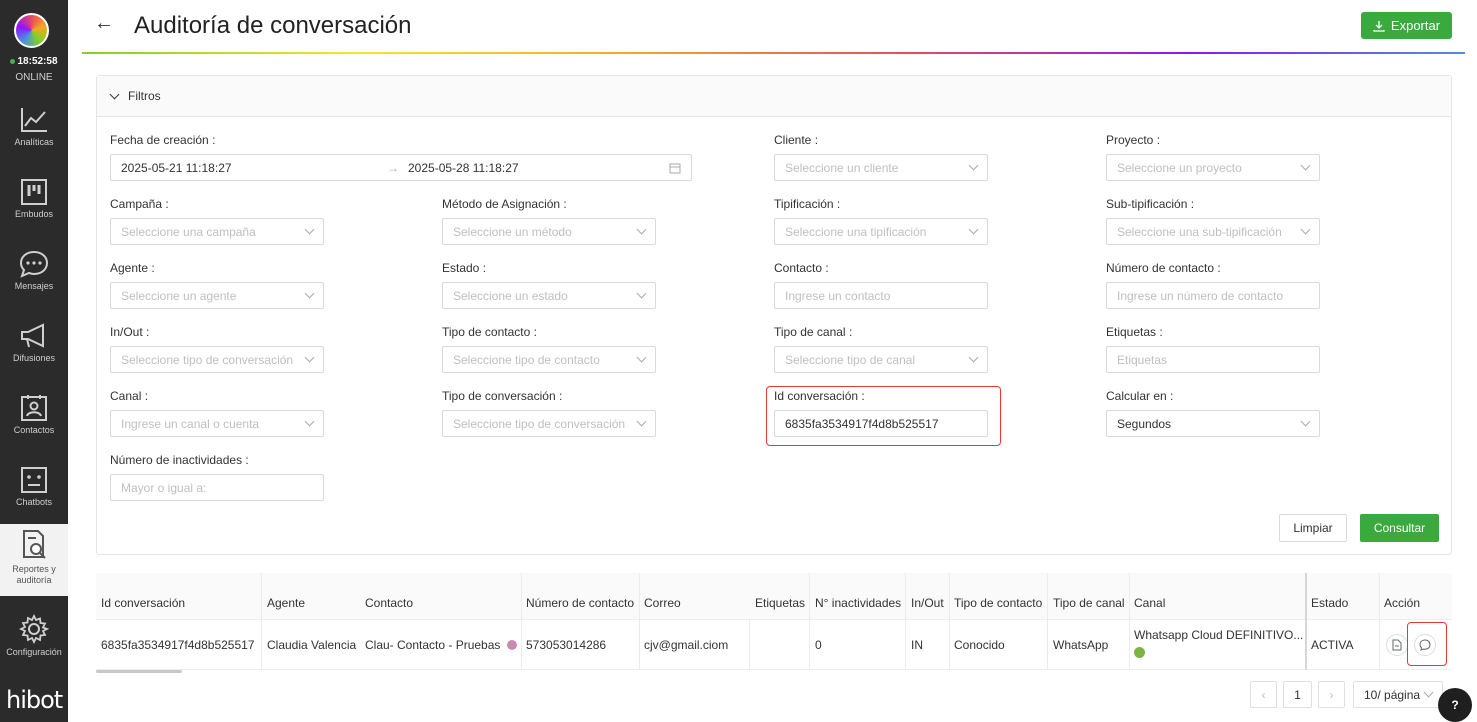 Image resolution: width=1477 pixels, height=722 pixels. I want to click on tipo-canal-select: Seleccione tipo de canal, so click(881, 359).